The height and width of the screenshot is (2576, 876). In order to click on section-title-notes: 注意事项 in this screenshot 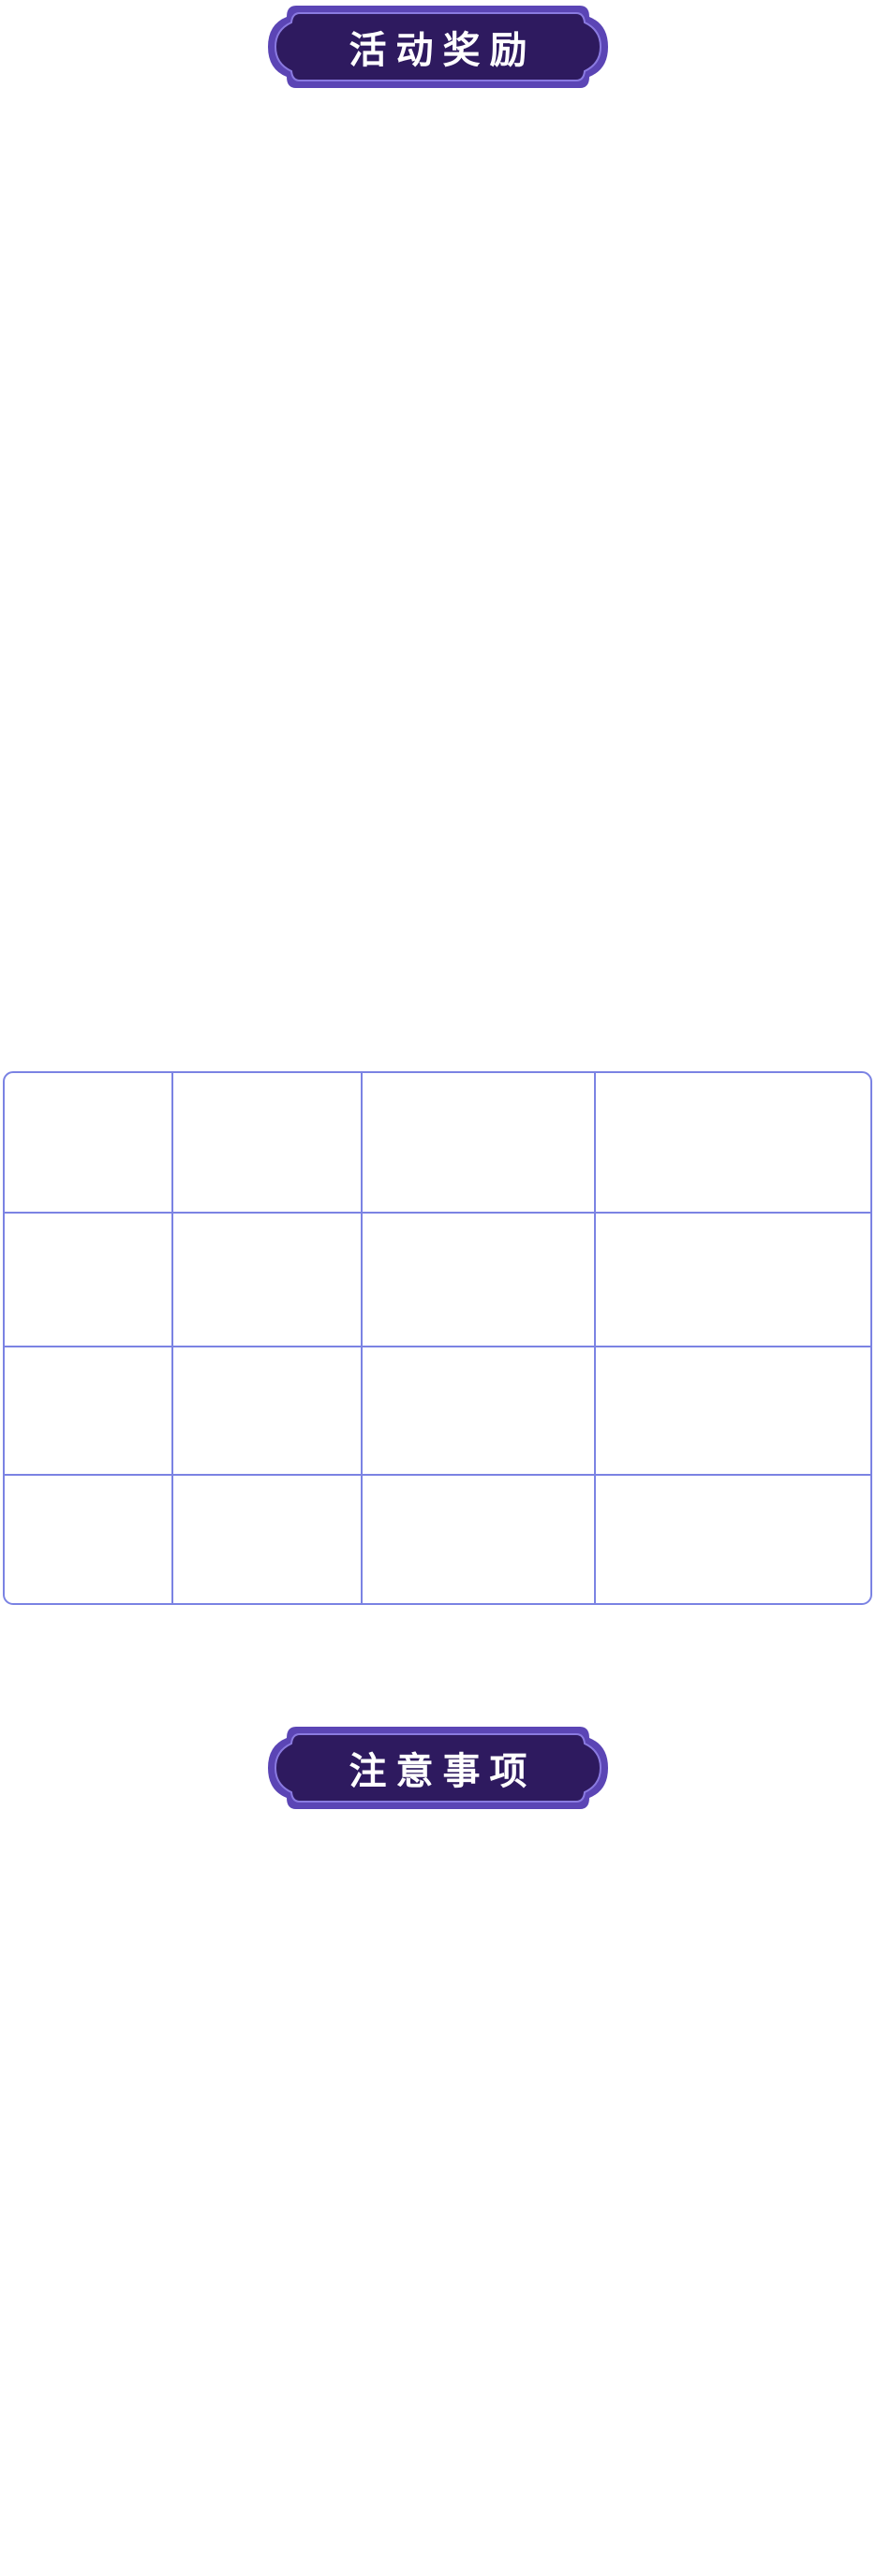, I will do `click(438, 1768)`.